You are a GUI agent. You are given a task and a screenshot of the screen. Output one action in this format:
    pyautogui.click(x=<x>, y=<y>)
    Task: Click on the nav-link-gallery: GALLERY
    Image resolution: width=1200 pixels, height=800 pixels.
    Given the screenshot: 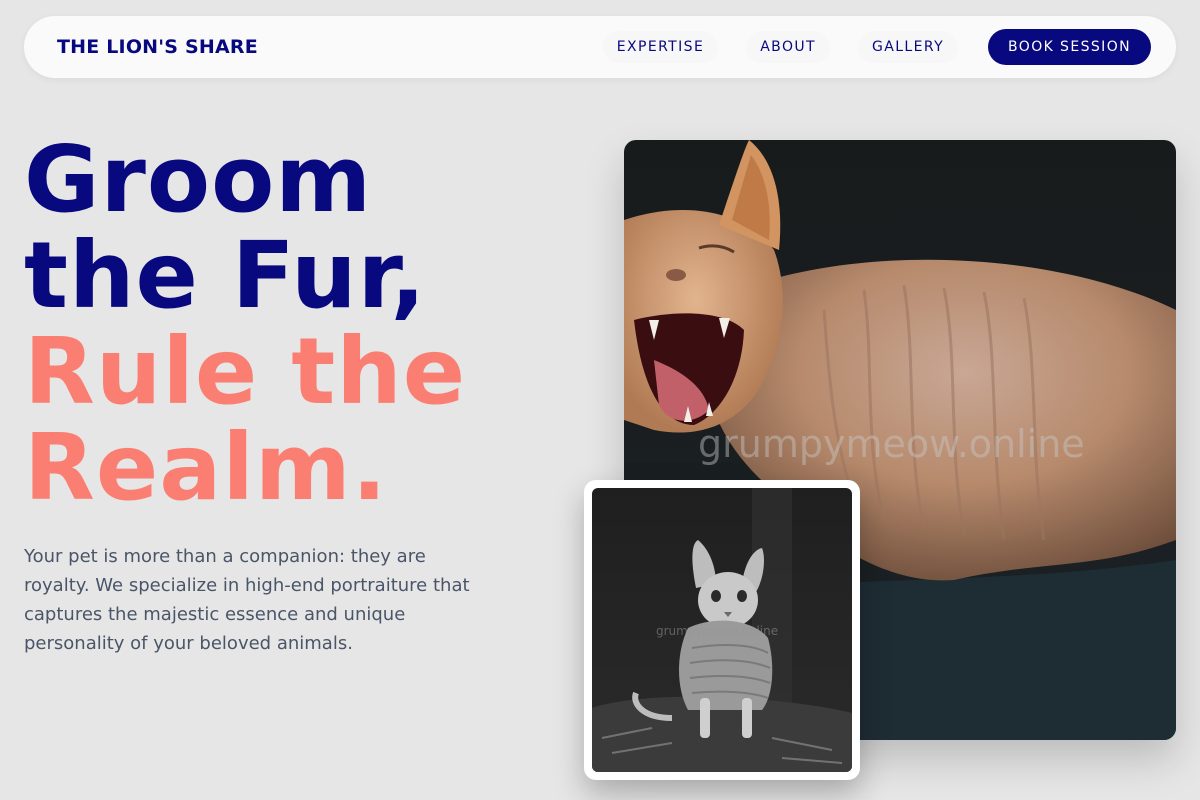 What is the action you would take?
    pyautogui.click(x=908, y=47)
    